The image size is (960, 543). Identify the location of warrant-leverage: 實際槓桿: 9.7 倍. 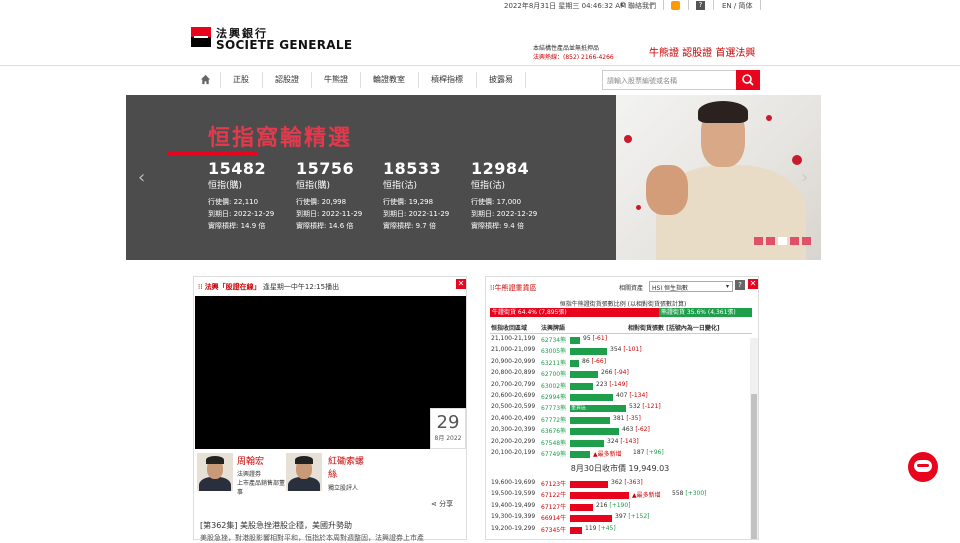
(409, 226).